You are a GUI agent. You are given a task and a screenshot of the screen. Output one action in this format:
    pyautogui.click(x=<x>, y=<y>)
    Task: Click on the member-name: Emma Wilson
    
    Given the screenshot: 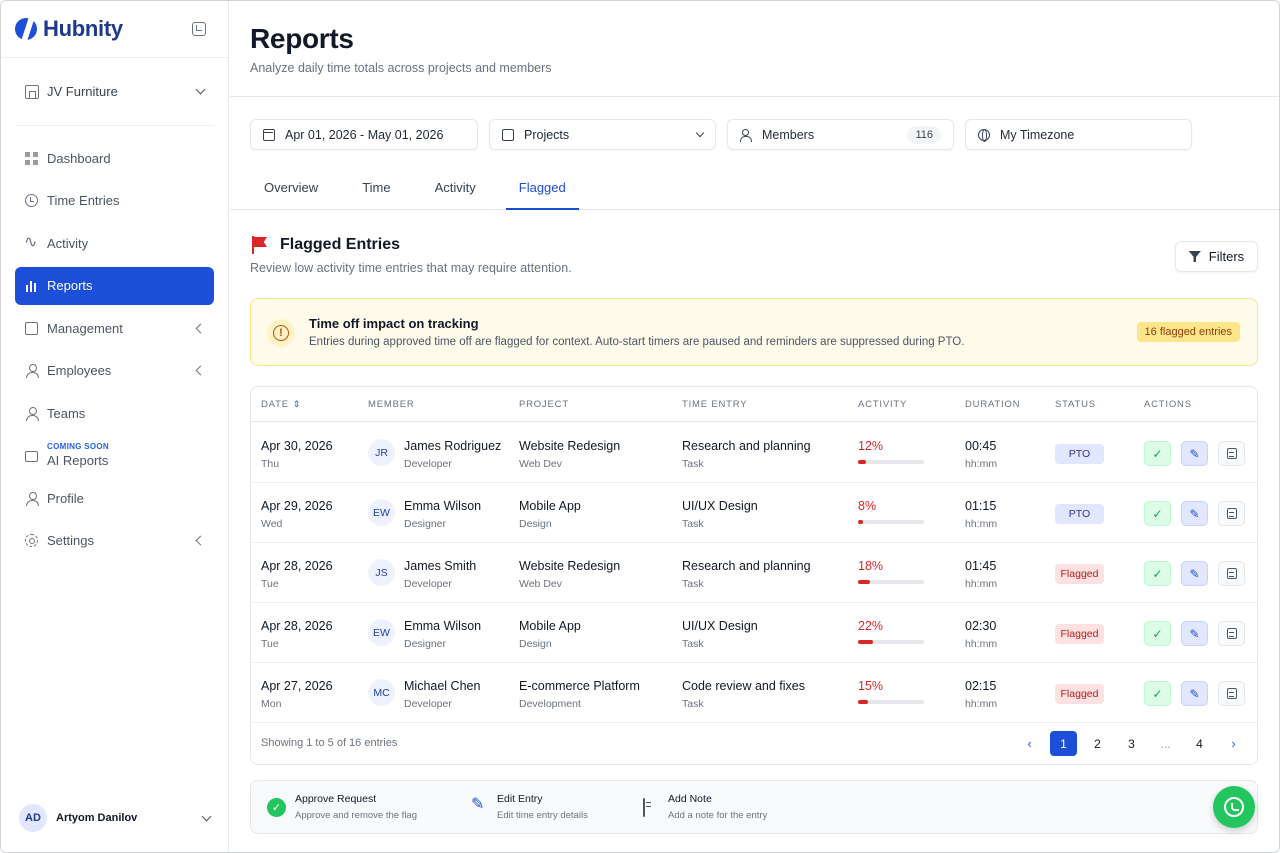 What is the action you would take?
    pyautogui.click(x=443, y=626)
    